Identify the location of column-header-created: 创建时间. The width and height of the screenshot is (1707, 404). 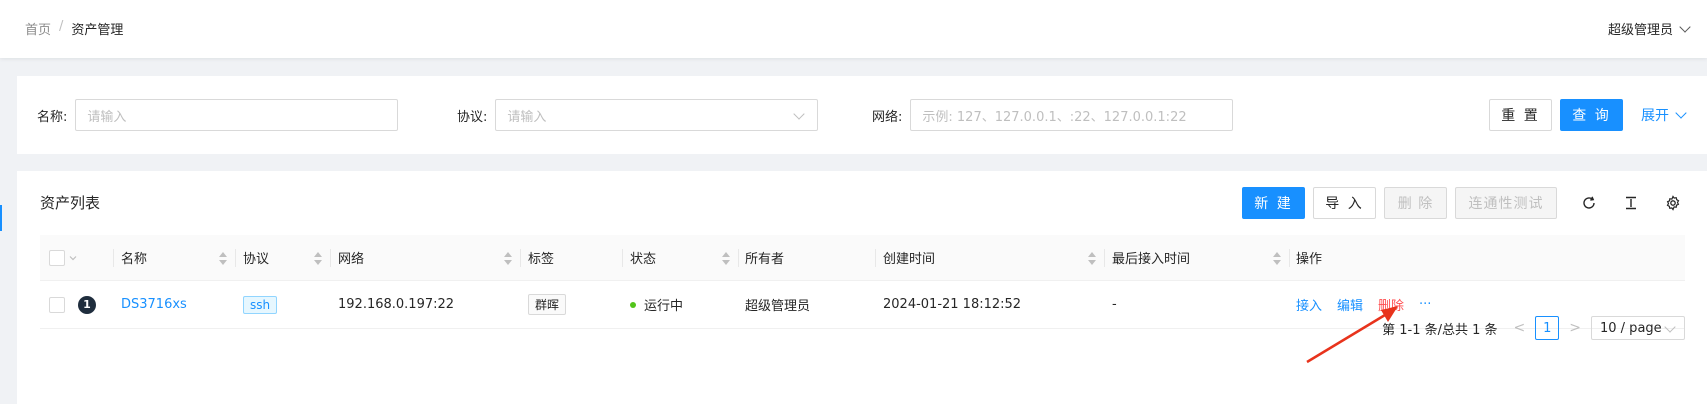
(909, 257).